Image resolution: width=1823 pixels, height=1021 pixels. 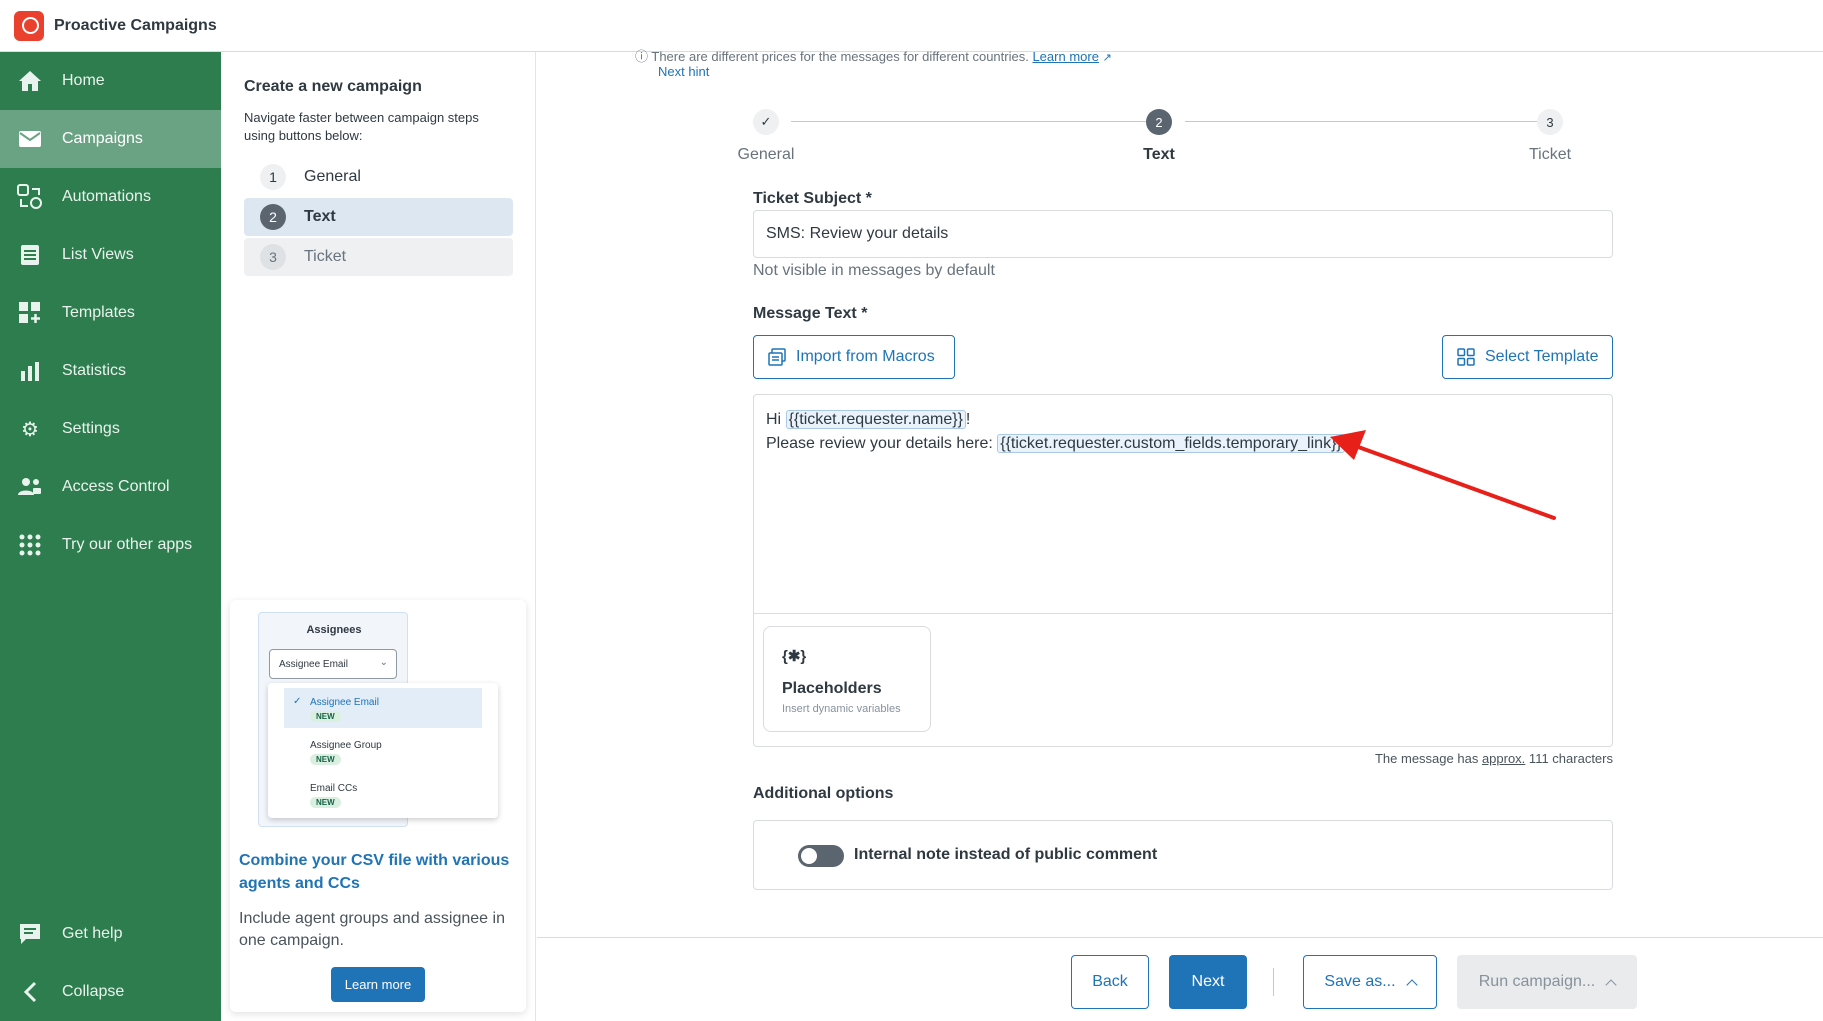 What do you see at coordinates (832, 688) in the screenshot?
I see `placeholders-title: Placeholders` at bounding box center [832, 688].